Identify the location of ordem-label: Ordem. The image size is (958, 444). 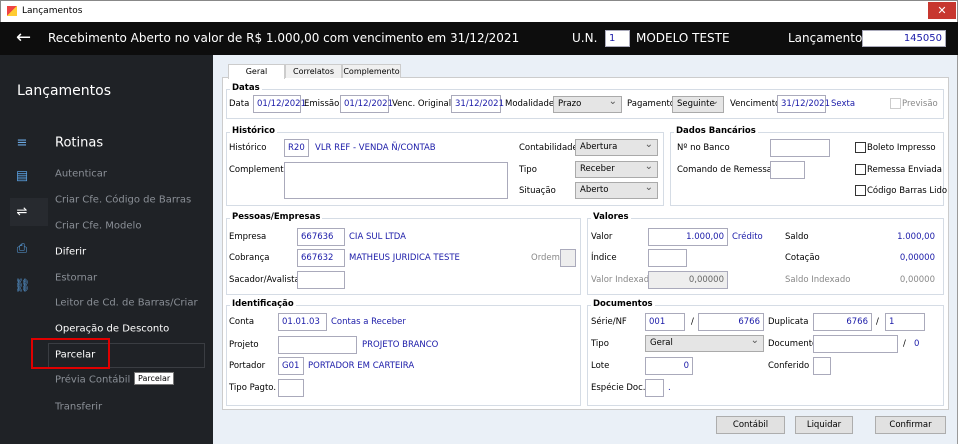
(545, 258).